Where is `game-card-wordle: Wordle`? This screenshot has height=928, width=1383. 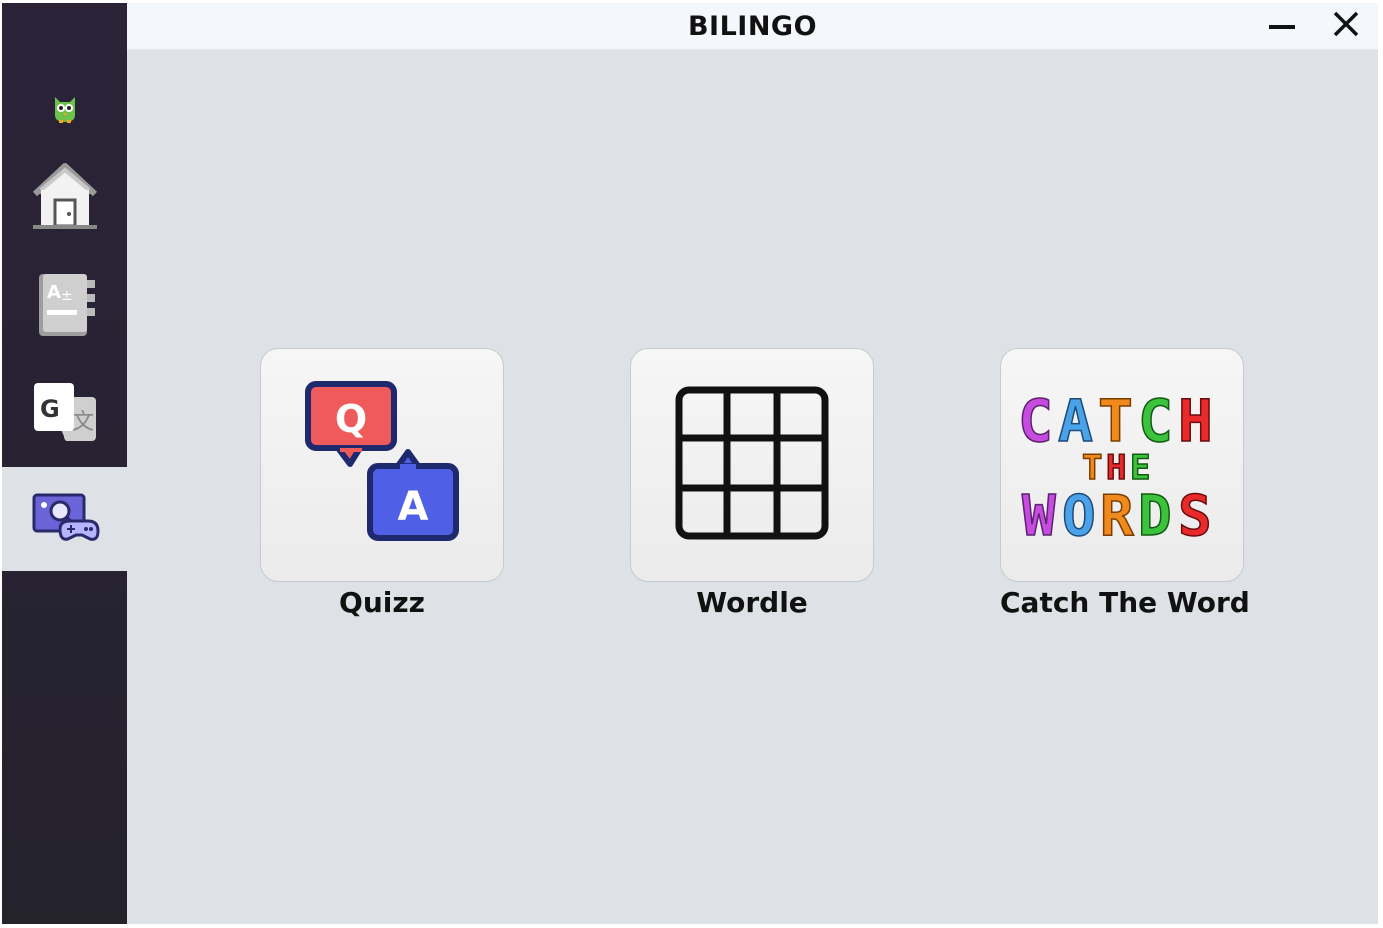 game-card-wordle: Wordle is located at coordinates (752, 483).